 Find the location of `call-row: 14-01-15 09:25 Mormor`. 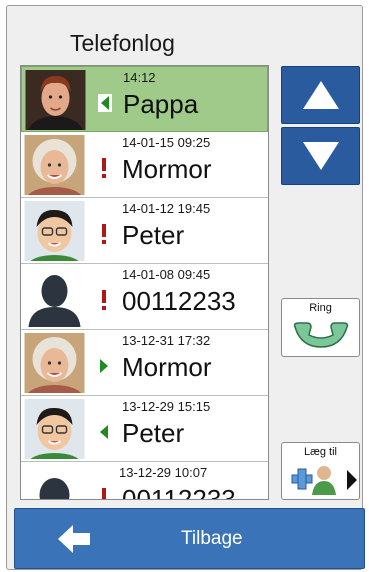

call-row: 14-01-15 09:25 Mormor is located at coordinates (144, 165).